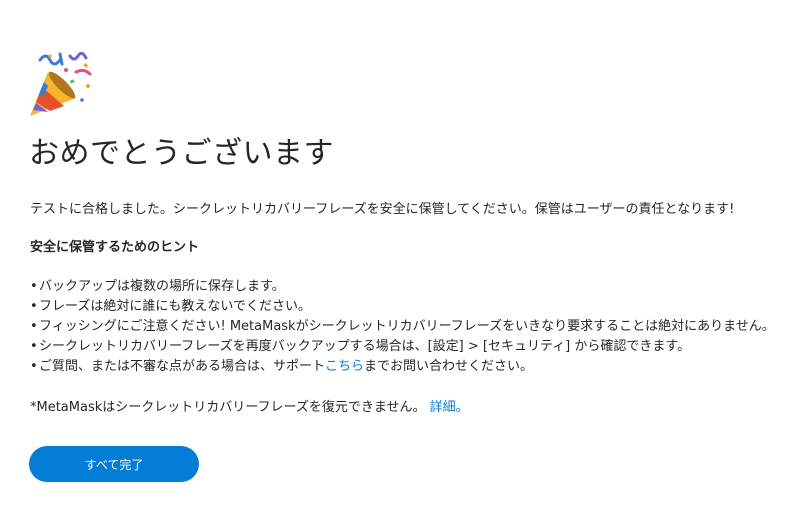 This screenshot has height=505, width=800. I want to click on list-item: •バックアップは複数の場所に保存します。, so click(402, 287).